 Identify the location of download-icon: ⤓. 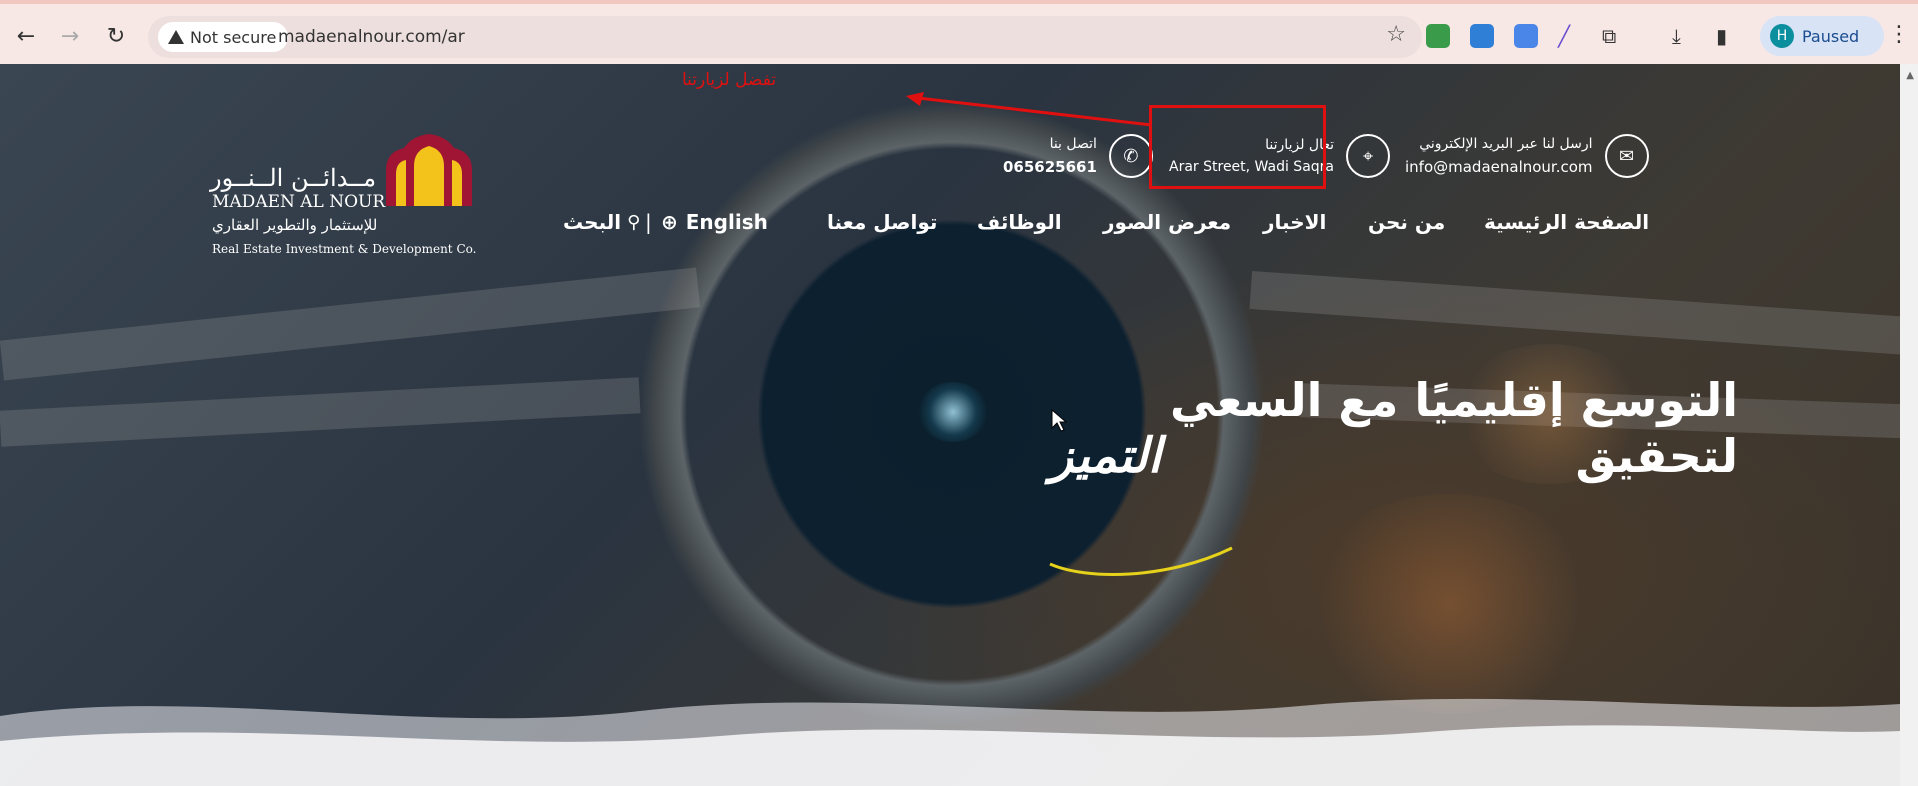
(1684, 36).